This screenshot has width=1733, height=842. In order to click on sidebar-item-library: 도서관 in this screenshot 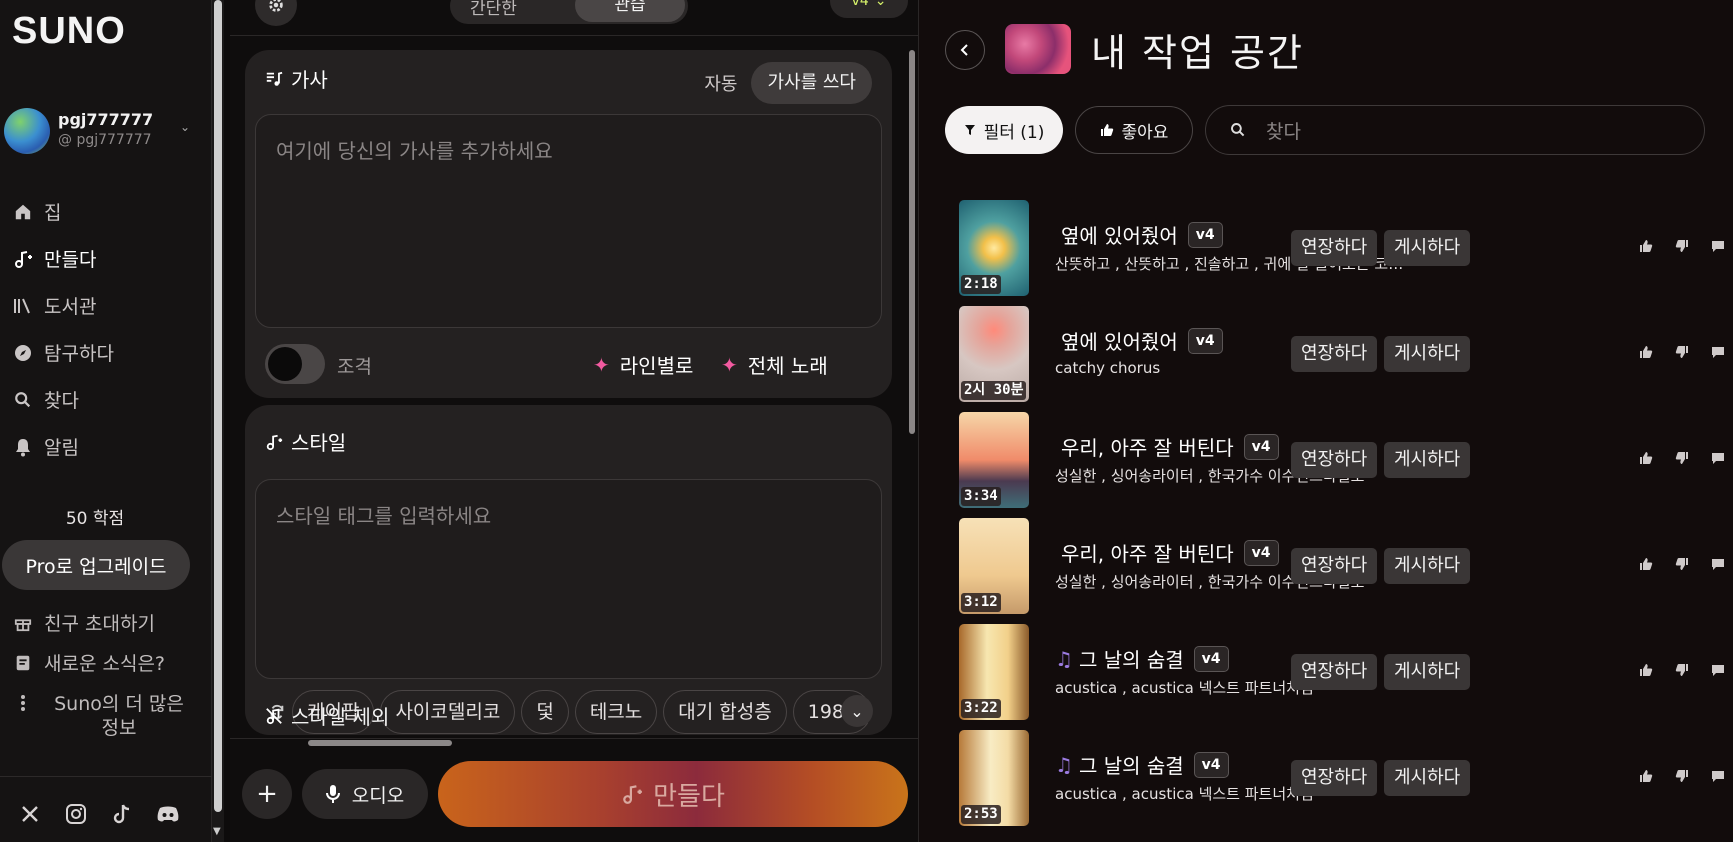, I will do `click(106, 305)`.